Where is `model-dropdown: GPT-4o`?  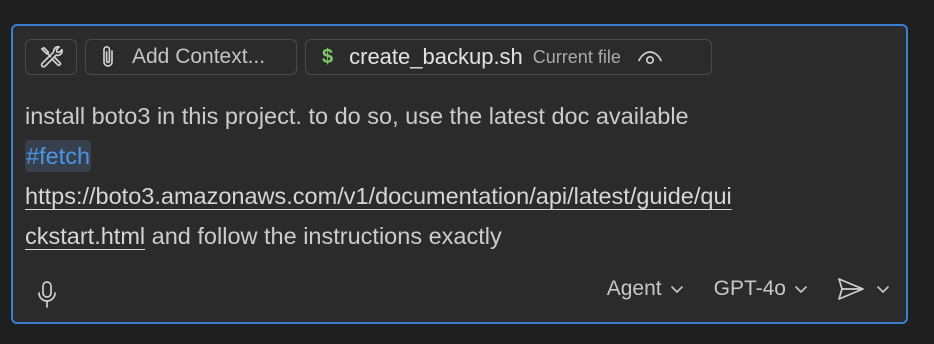 model-dropdown: GPT-4o is located at coordinates (761, 289).